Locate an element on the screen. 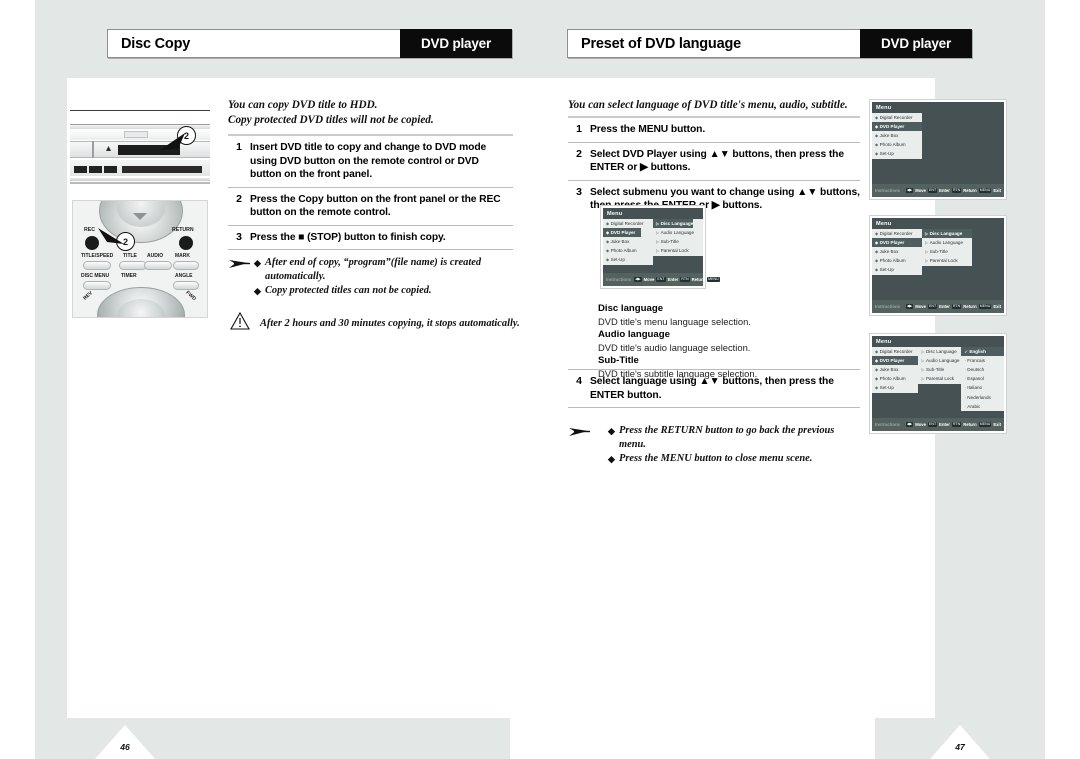 Image resolution: width=1080 pixels, height=759 pixels. disc-menu-button is located at coordinates (97, 285).